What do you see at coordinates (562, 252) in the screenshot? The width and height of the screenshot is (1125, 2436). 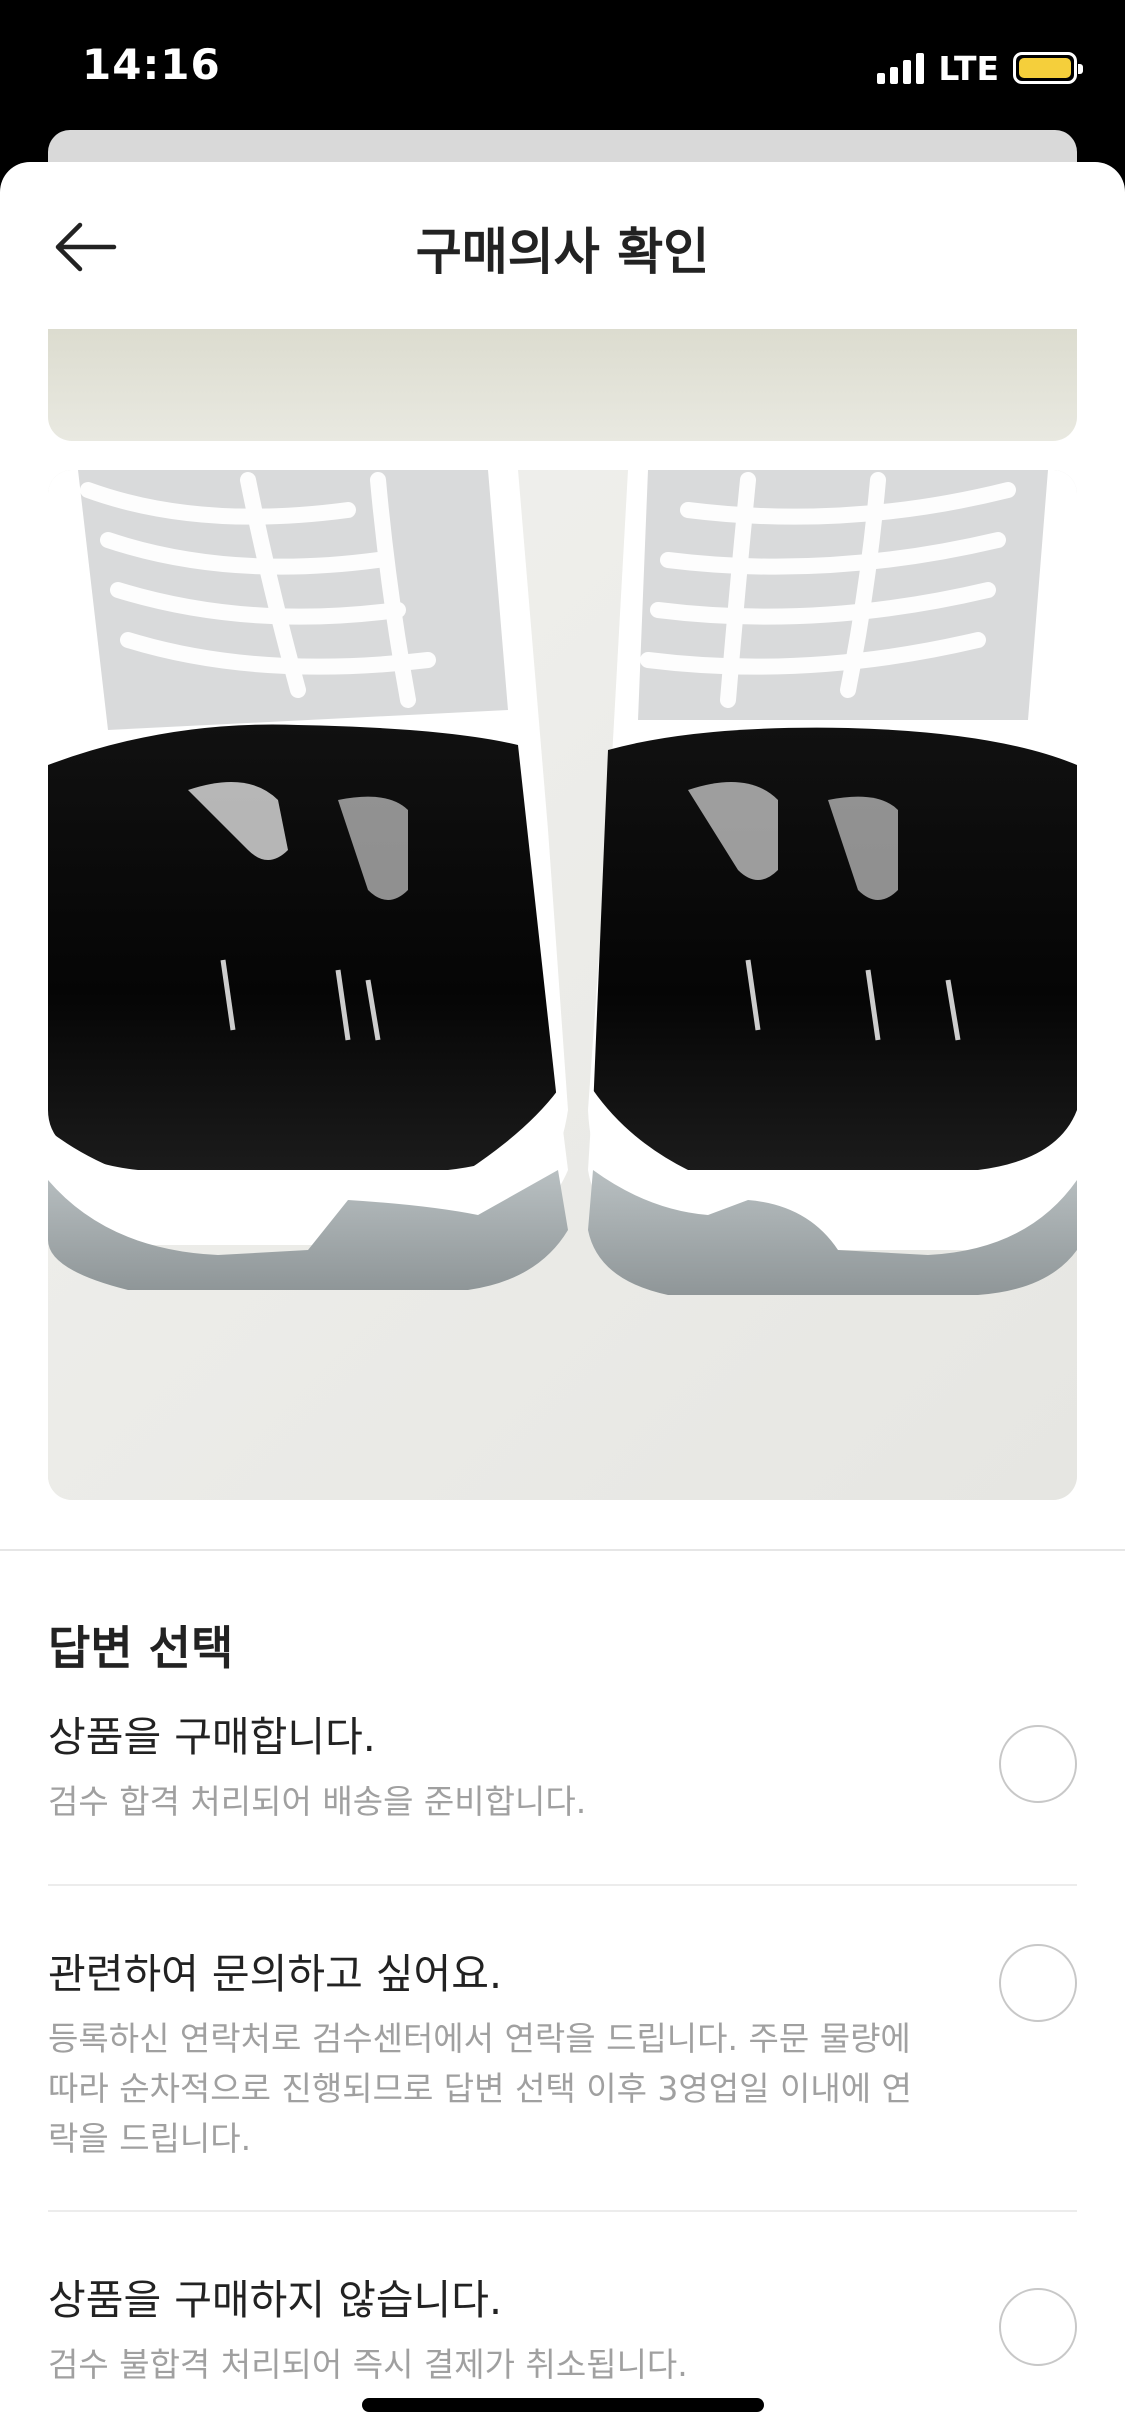 I see `page-title: 구매의사 확인` at bounding box center [562, 252].